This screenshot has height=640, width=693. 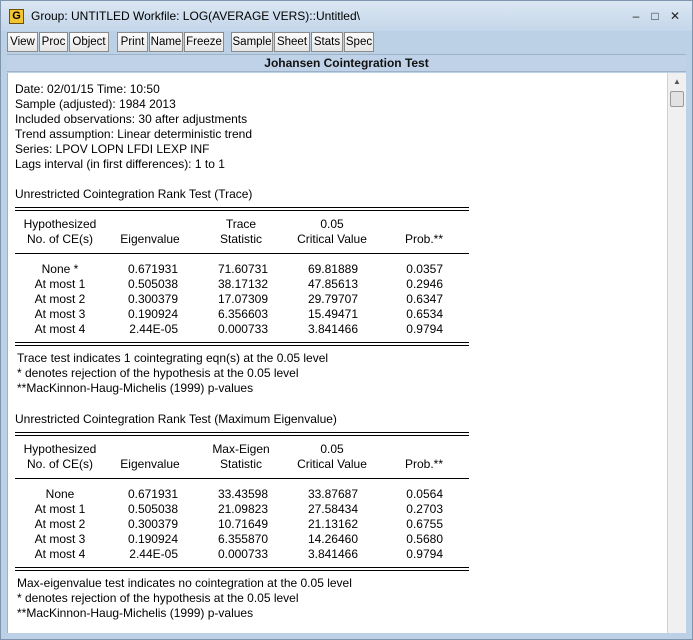 What do you see at coordinates (132, 42) in the screenshot?
I see `print-button: Print` at bounding box center [132, 42].